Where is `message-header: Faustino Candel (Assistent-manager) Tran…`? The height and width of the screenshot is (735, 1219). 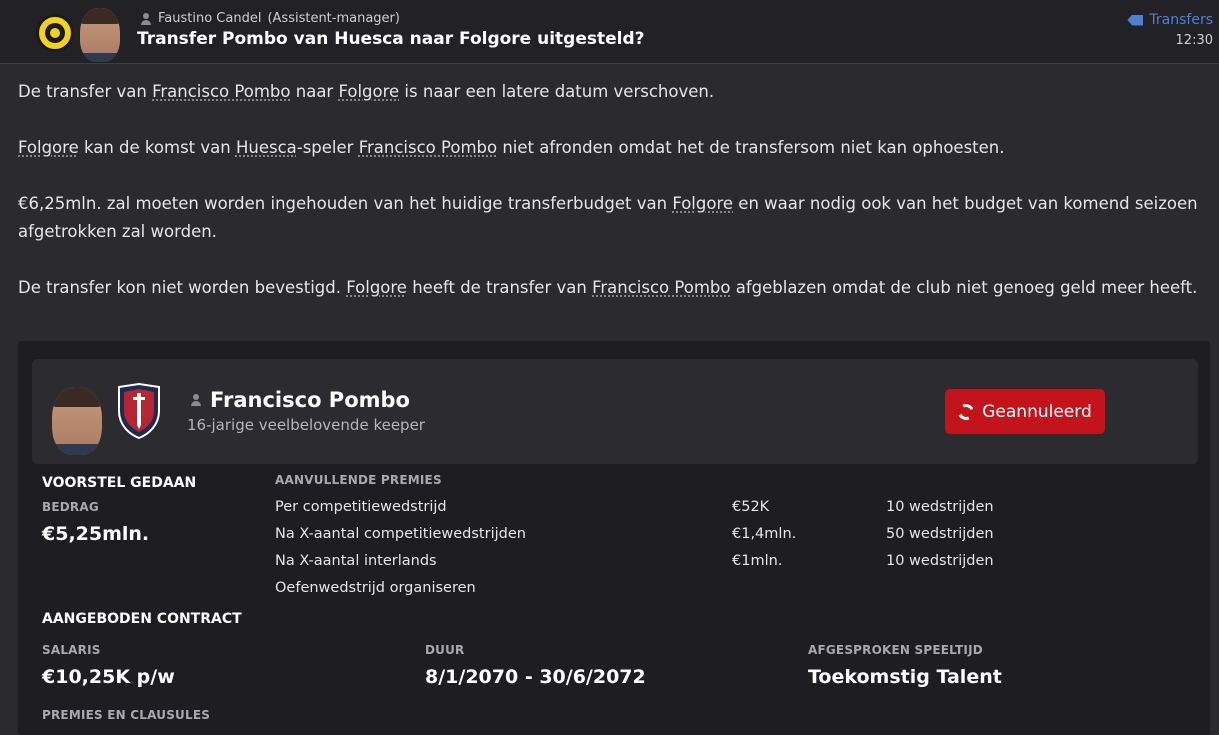
message-header: Faustino Candel (Assistent-manager) Tran… is located at coordinates (609, 32).